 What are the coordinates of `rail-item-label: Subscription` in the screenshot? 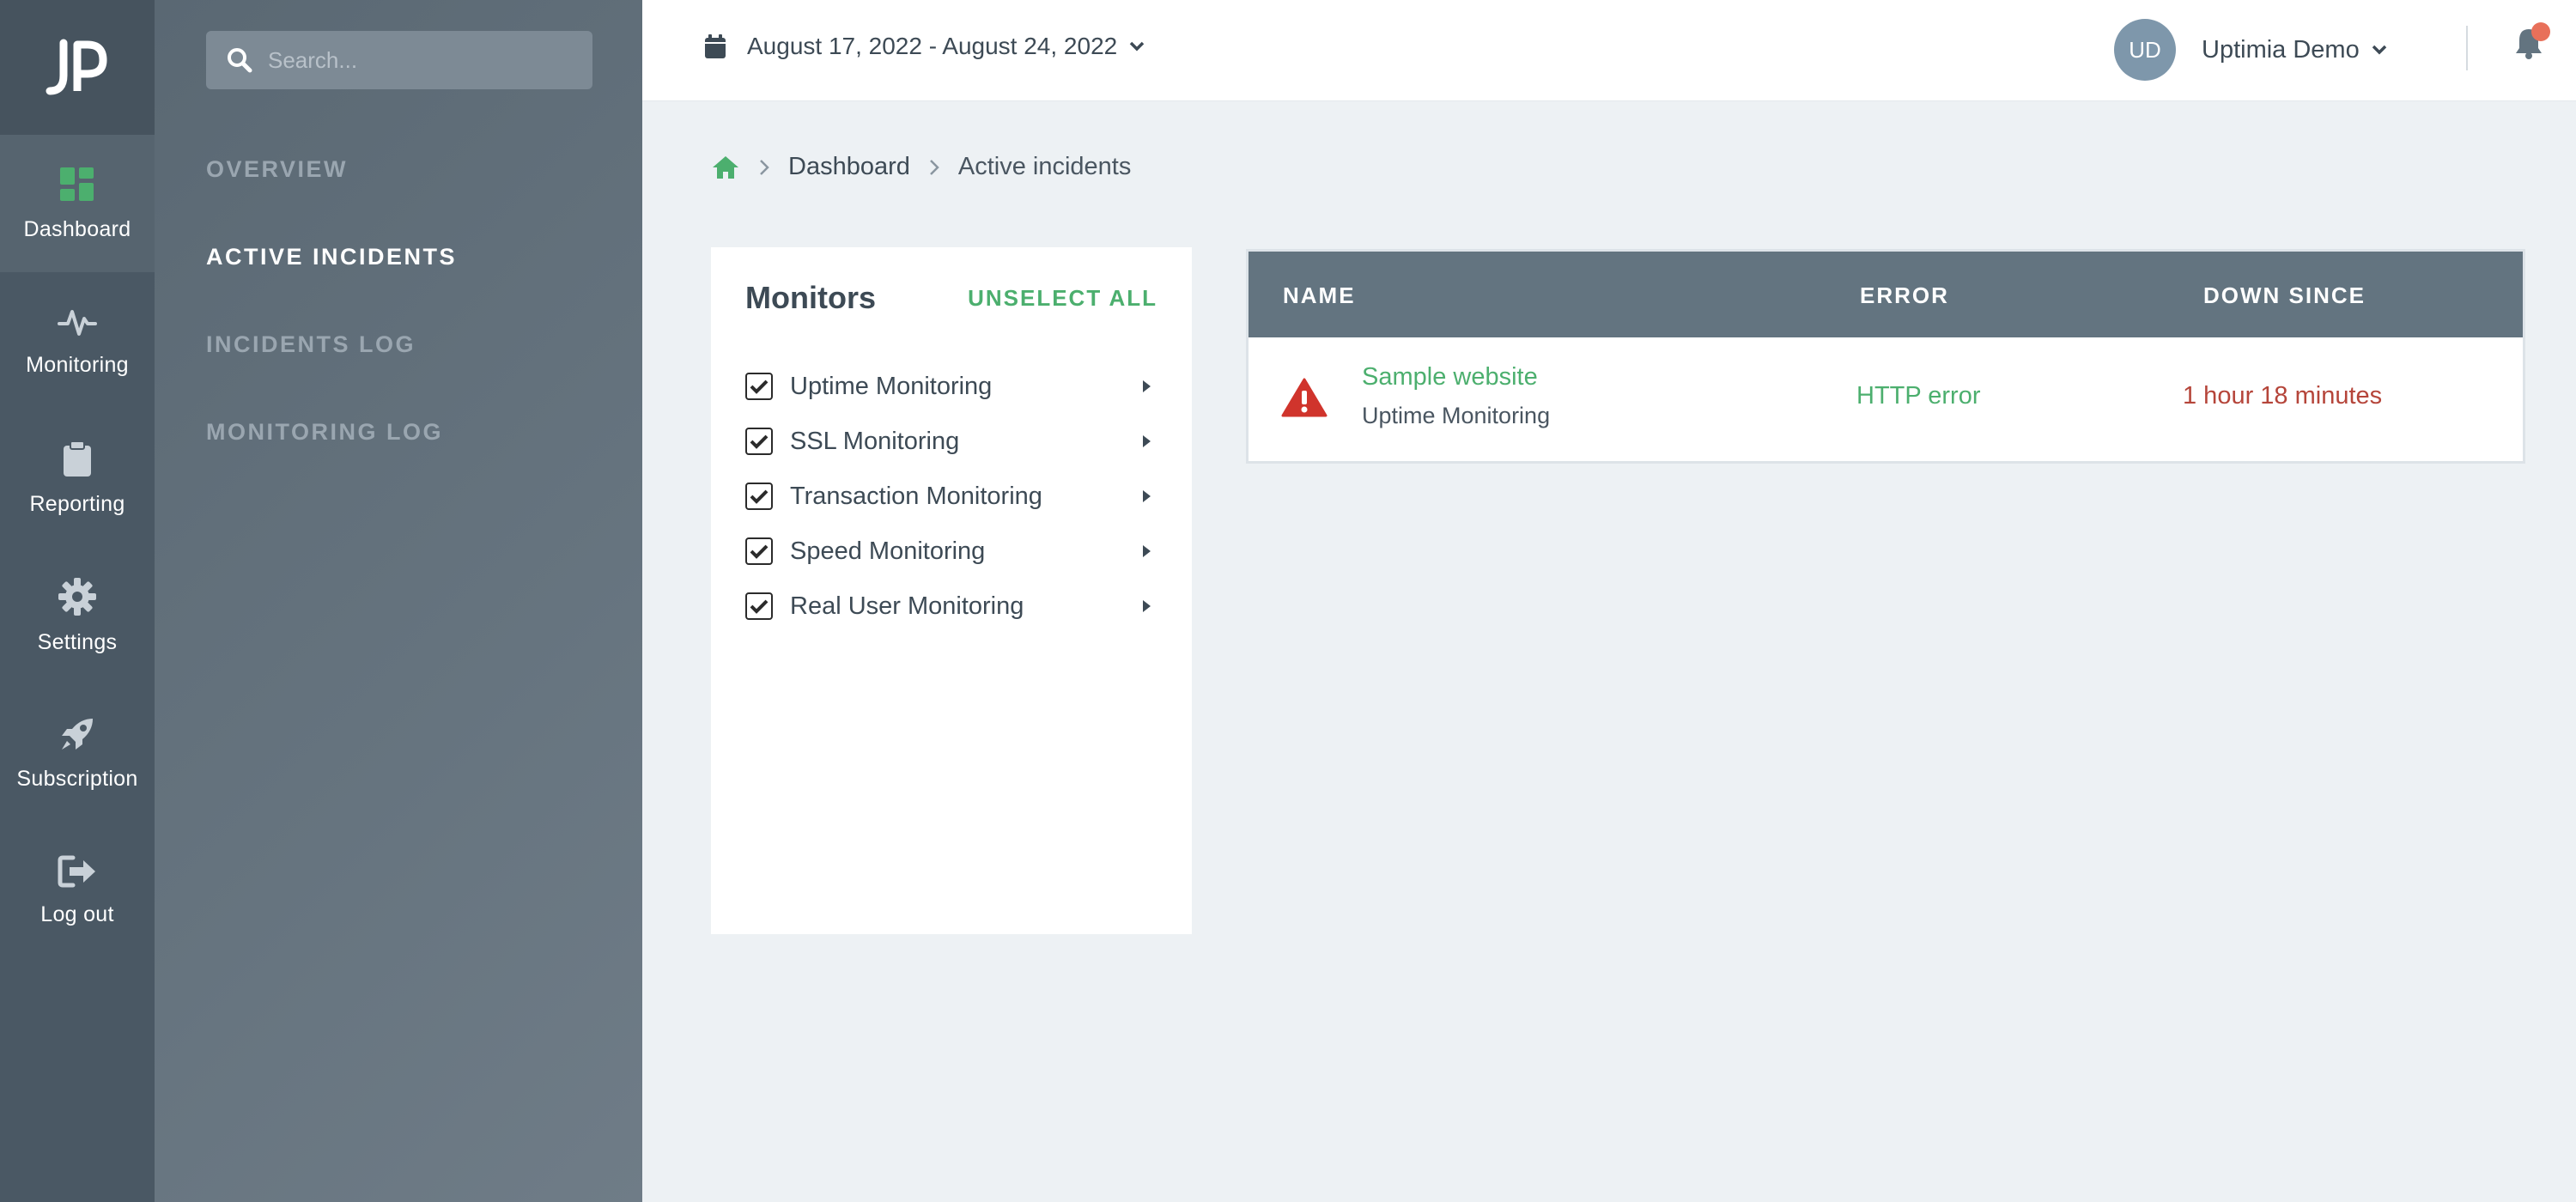 It's located at (77, 778).